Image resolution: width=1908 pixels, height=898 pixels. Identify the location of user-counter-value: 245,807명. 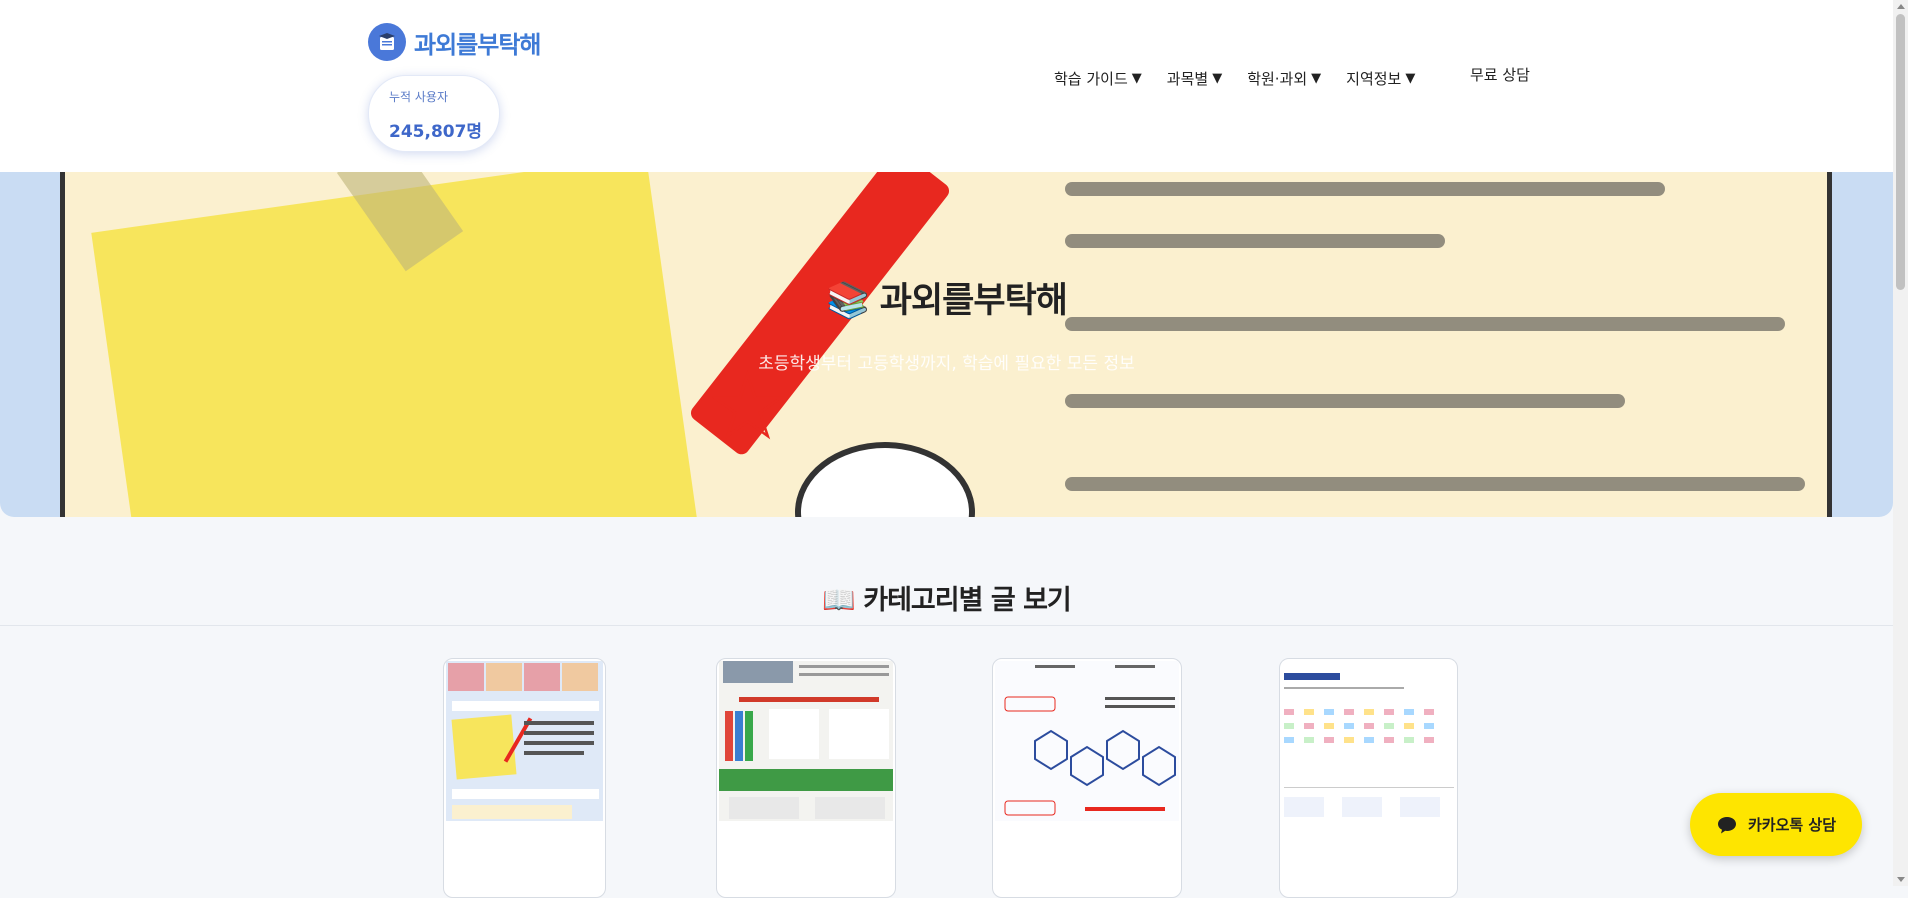
(436, 132).